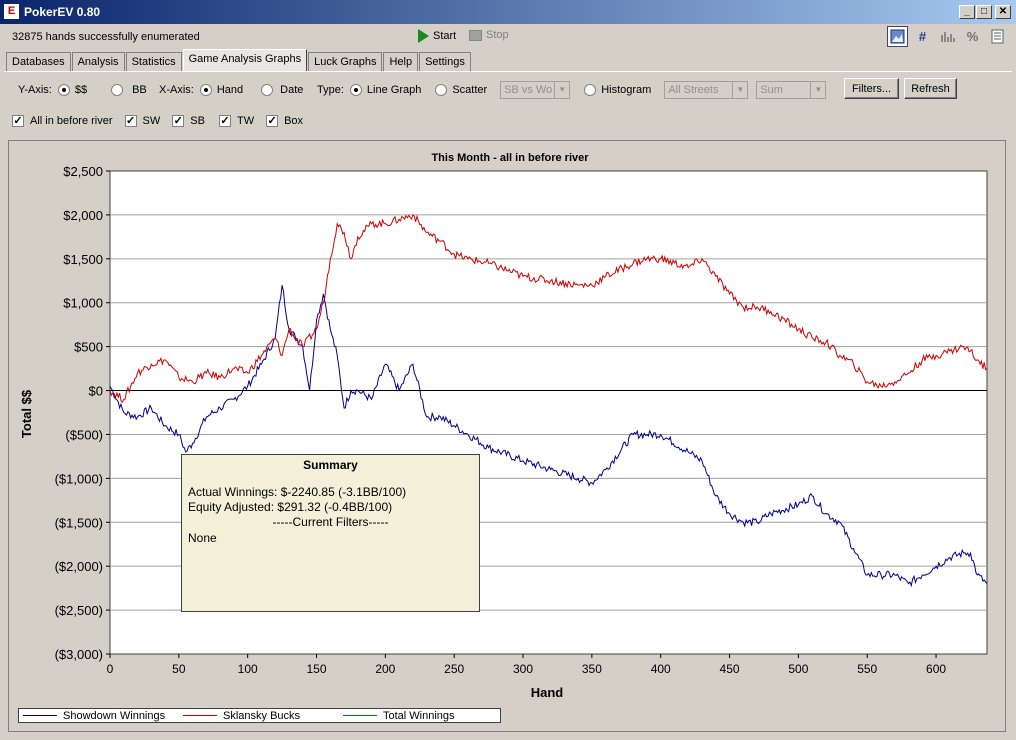 This screenshot has height=740, width=1016. What do you see at coordinates (110, 669) in the screenshot?
I see `x-tick-label: 0` at bounding box center [110, 669].